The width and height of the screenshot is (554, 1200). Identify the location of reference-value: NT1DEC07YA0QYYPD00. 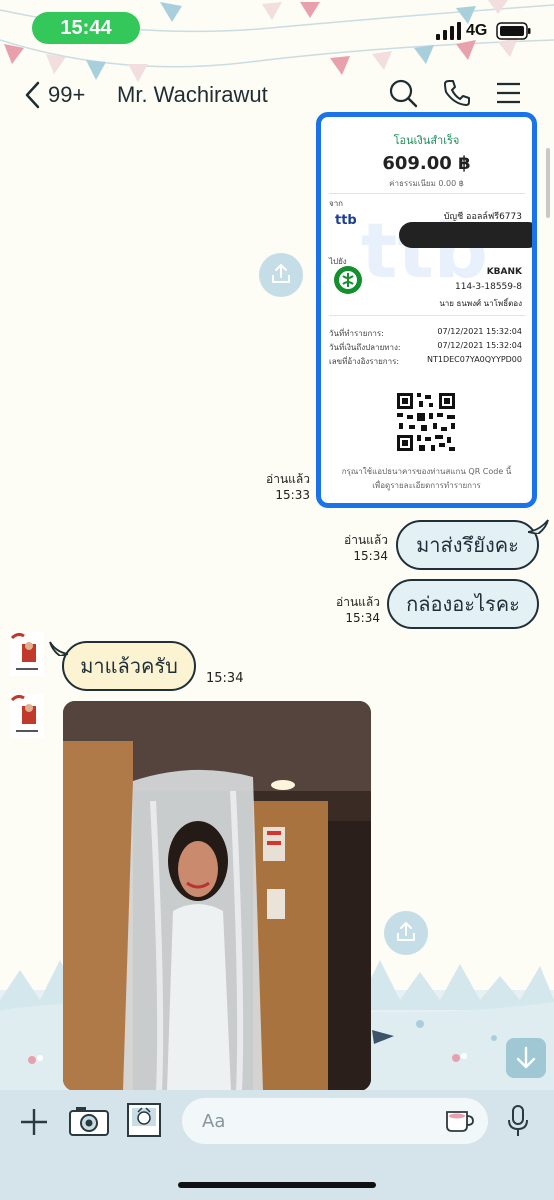
(474, 359).